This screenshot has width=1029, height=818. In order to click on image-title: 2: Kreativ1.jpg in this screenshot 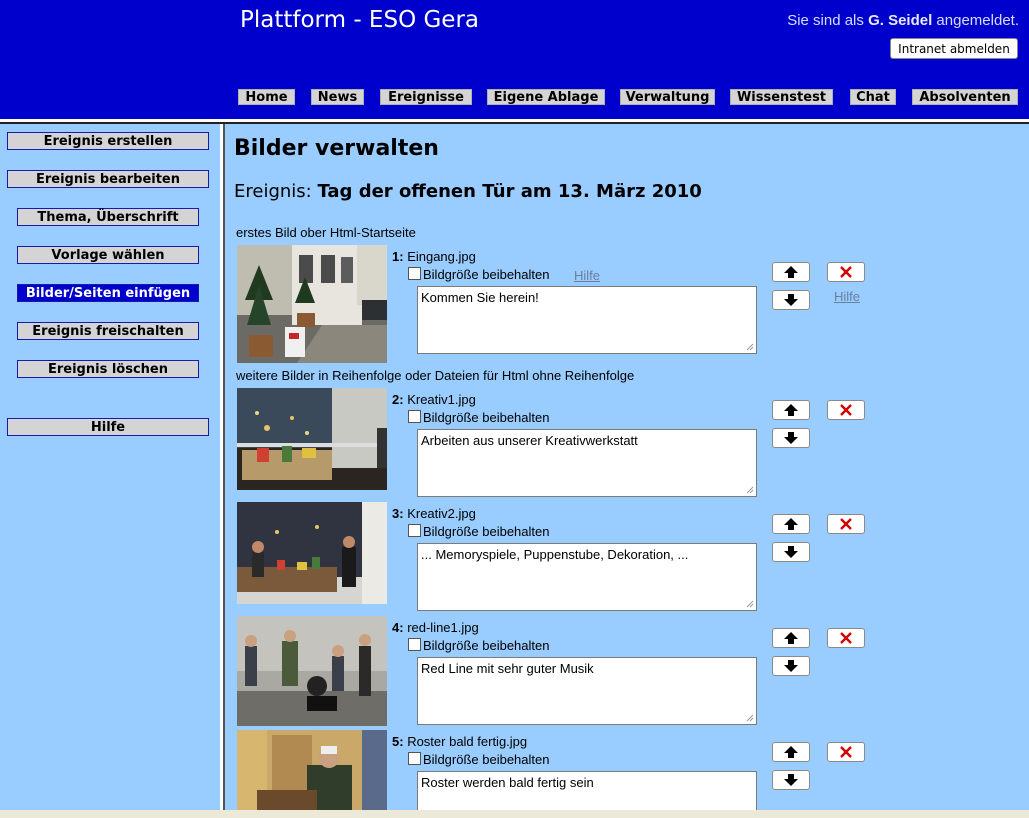, I will do `click(434, 399)`.